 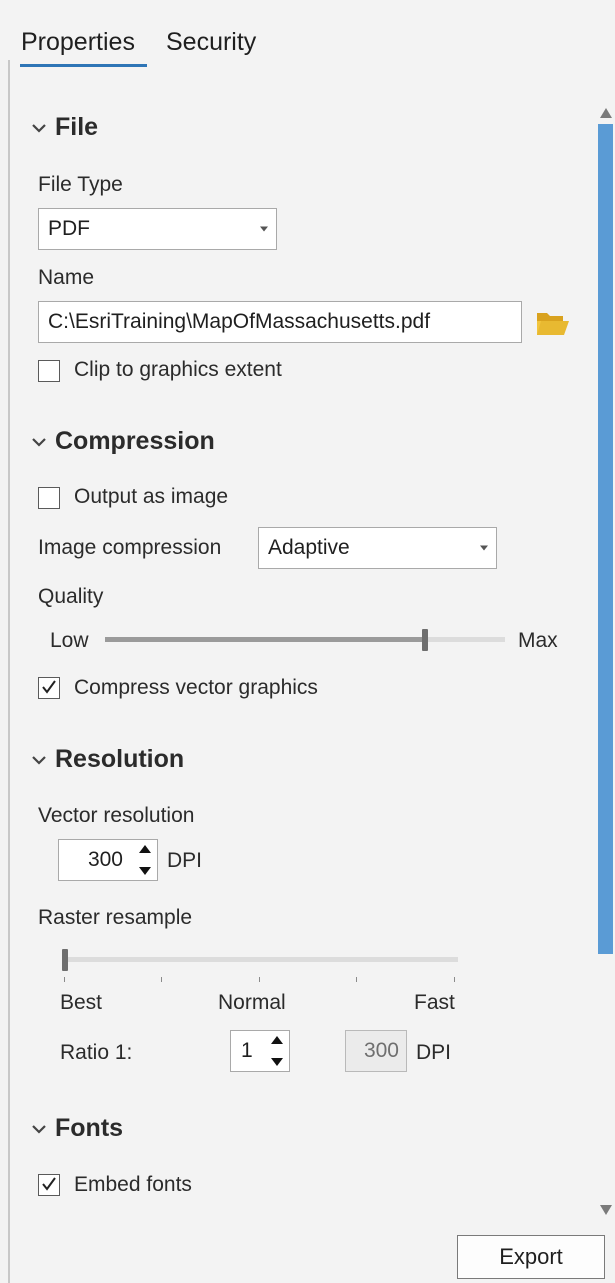 I want to click on ratio-dpi-field: 300, so click(x=376, y=1051).